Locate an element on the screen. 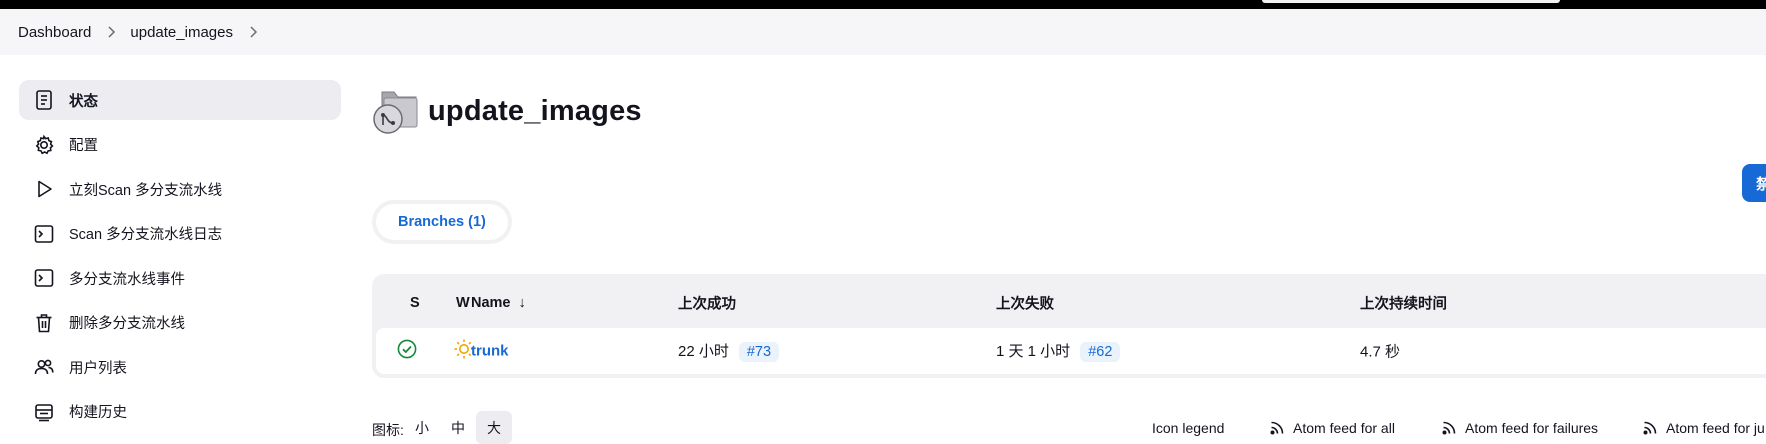  sidebar-item-label: 立刻Scan 多分支流水线 is located at coordinates (146, 190).